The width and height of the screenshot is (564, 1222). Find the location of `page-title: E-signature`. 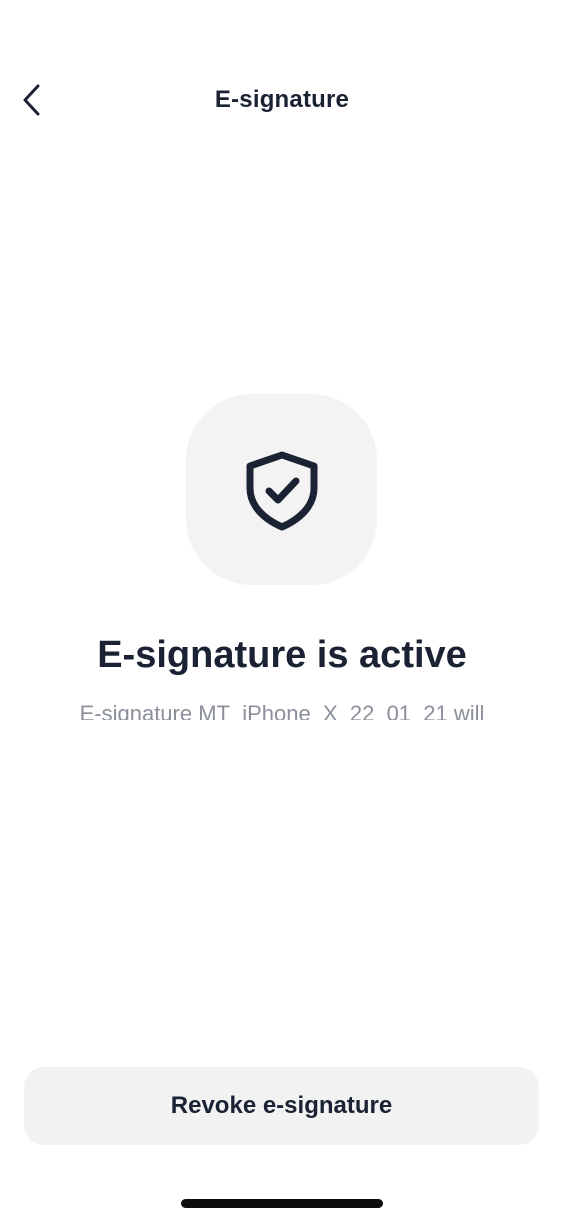

page-title: E-signature is located at coordinates (282, 99).